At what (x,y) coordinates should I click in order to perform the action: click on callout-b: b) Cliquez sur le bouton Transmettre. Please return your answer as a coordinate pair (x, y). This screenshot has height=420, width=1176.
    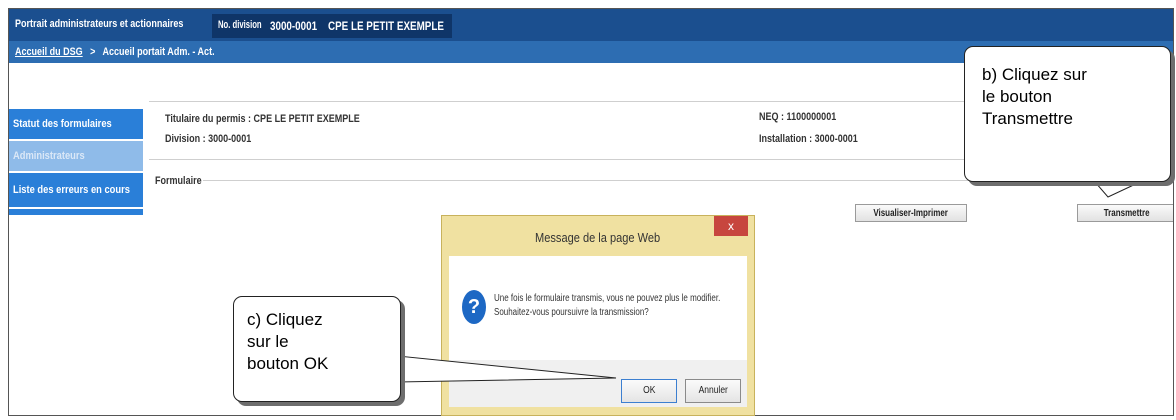
    Looking at the image, I should click on (1067, 114).